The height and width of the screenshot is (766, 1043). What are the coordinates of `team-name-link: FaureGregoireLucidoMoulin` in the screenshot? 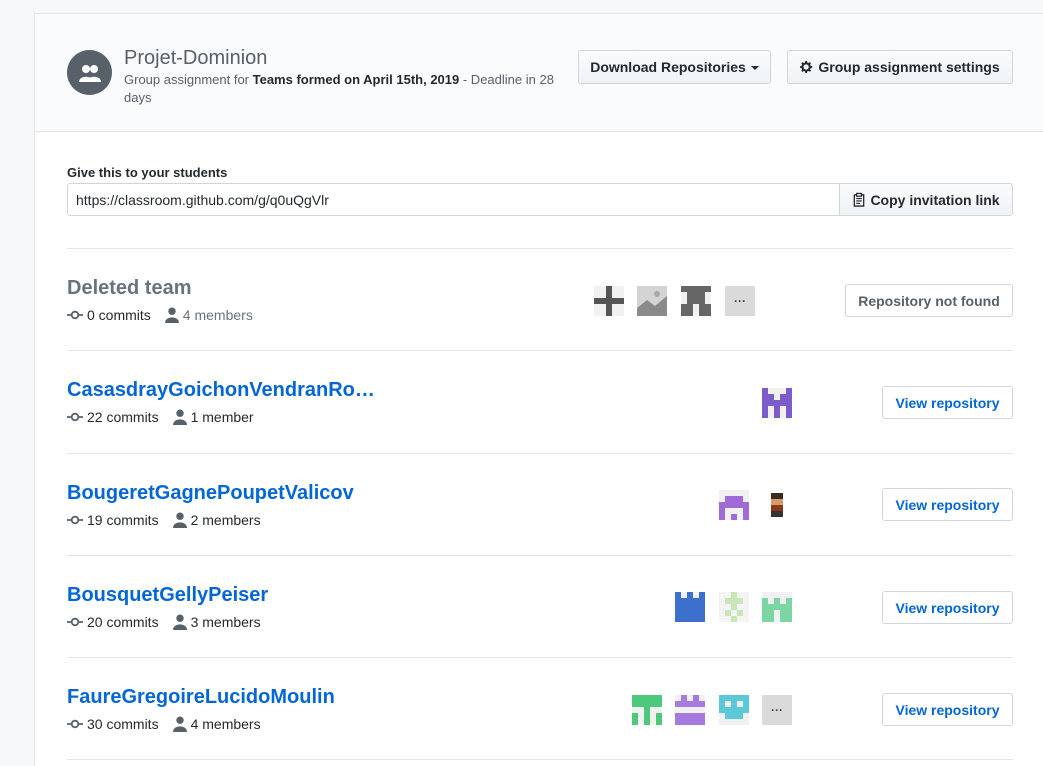 It's located at (201, 697).